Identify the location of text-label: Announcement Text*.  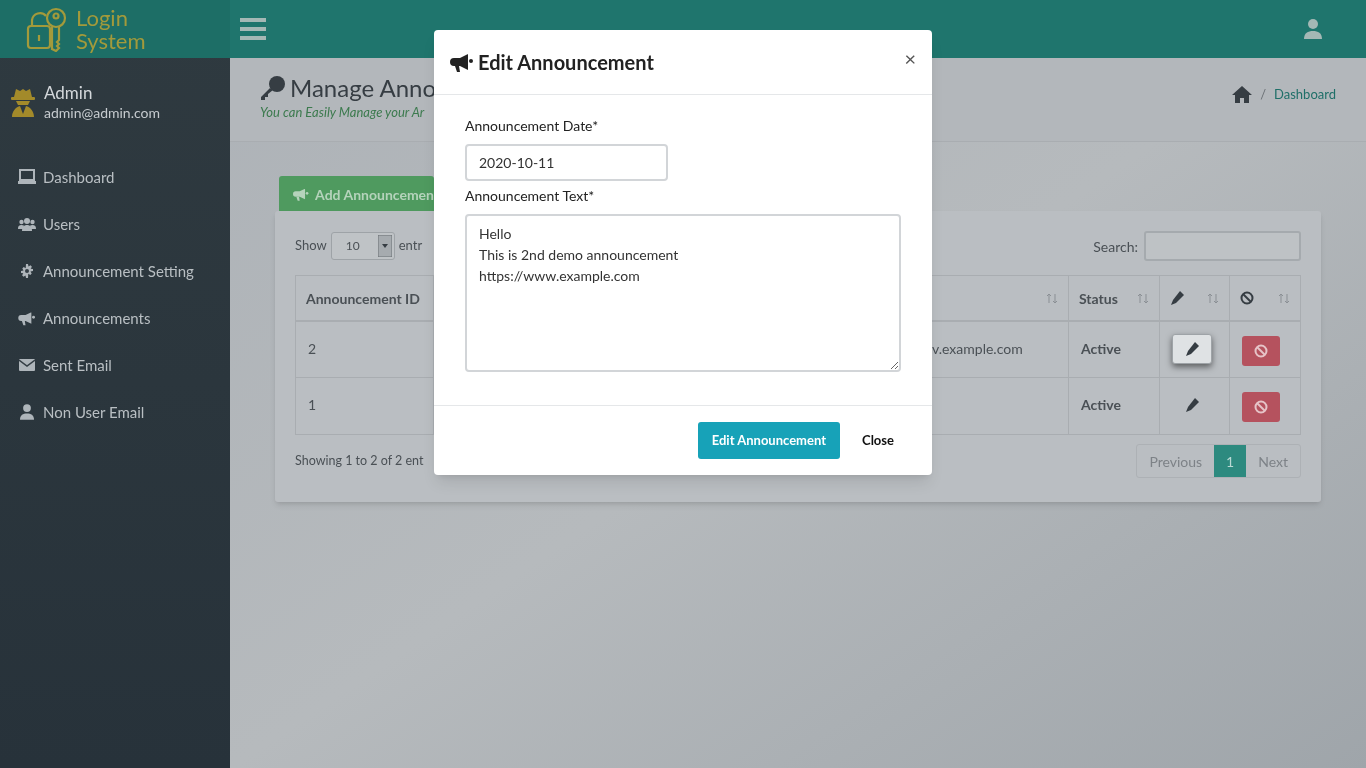
(530, 196).